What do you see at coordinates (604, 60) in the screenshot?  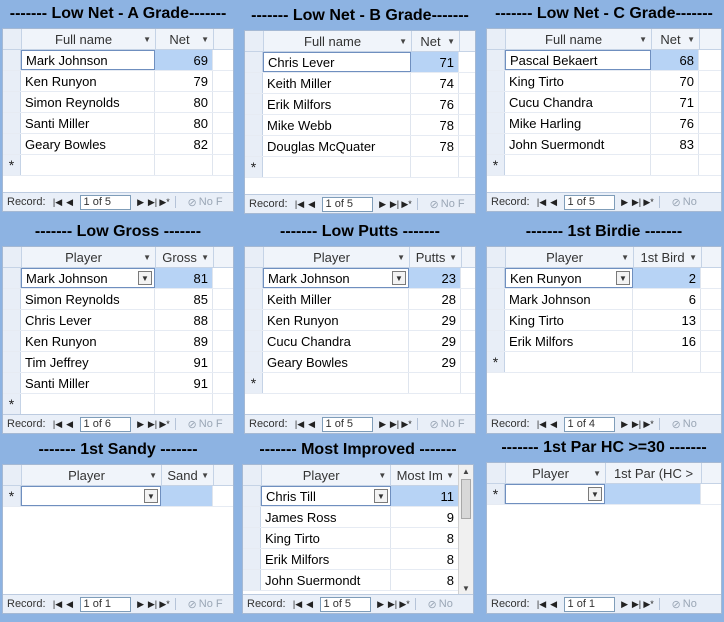 I see `table-row: Pascal Bekaert 68` at bounding box center [604, 60].